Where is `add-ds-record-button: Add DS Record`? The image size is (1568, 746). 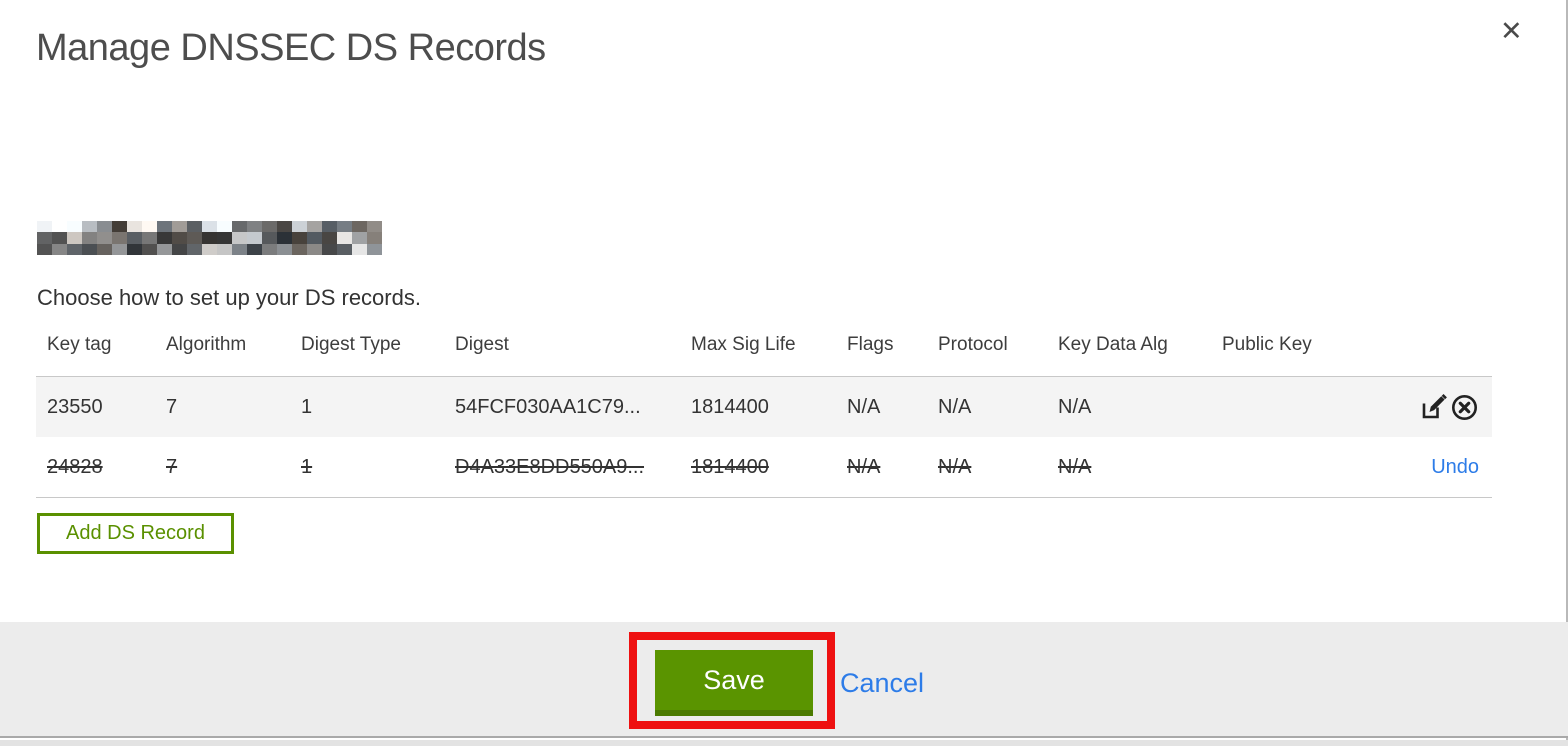
add-ds-record-button: Add DS Record is located at coordinates (135, 533).